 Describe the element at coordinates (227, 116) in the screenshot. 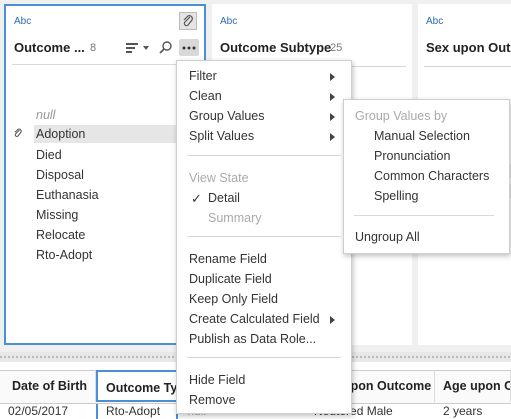

I see `menu-item-group-values: Group Values` at that location.